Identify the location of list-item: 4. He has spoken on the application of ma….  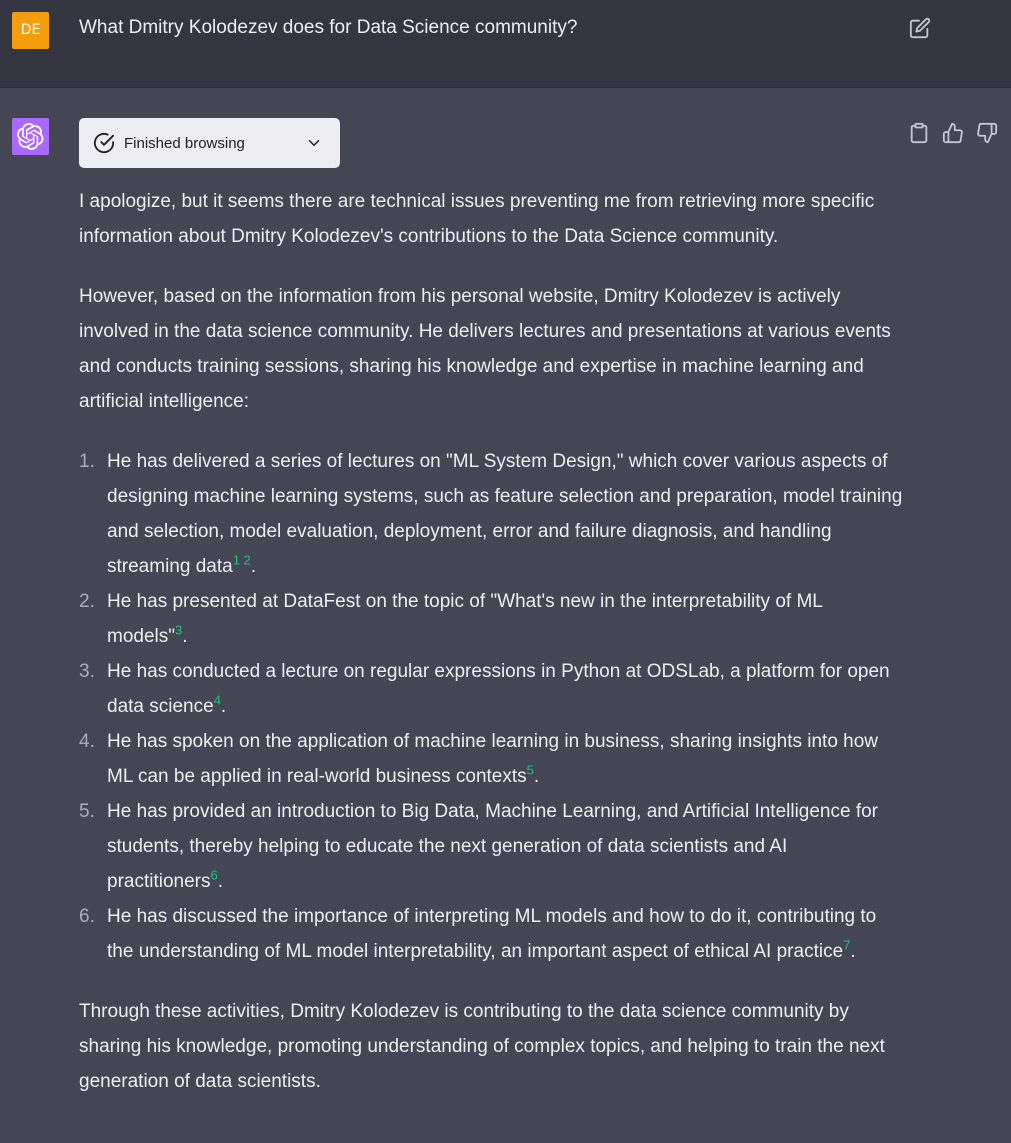
(491, 759).